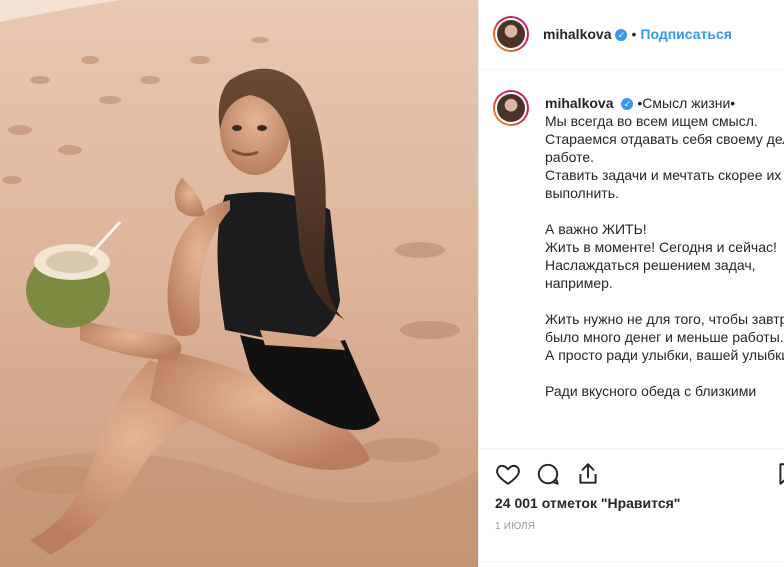 The height and width of the screenshot is (567, 784). Describe the element at coordinates (579, 103) in the screenshot. I see `caption-username-link: mihalkova` at that location.